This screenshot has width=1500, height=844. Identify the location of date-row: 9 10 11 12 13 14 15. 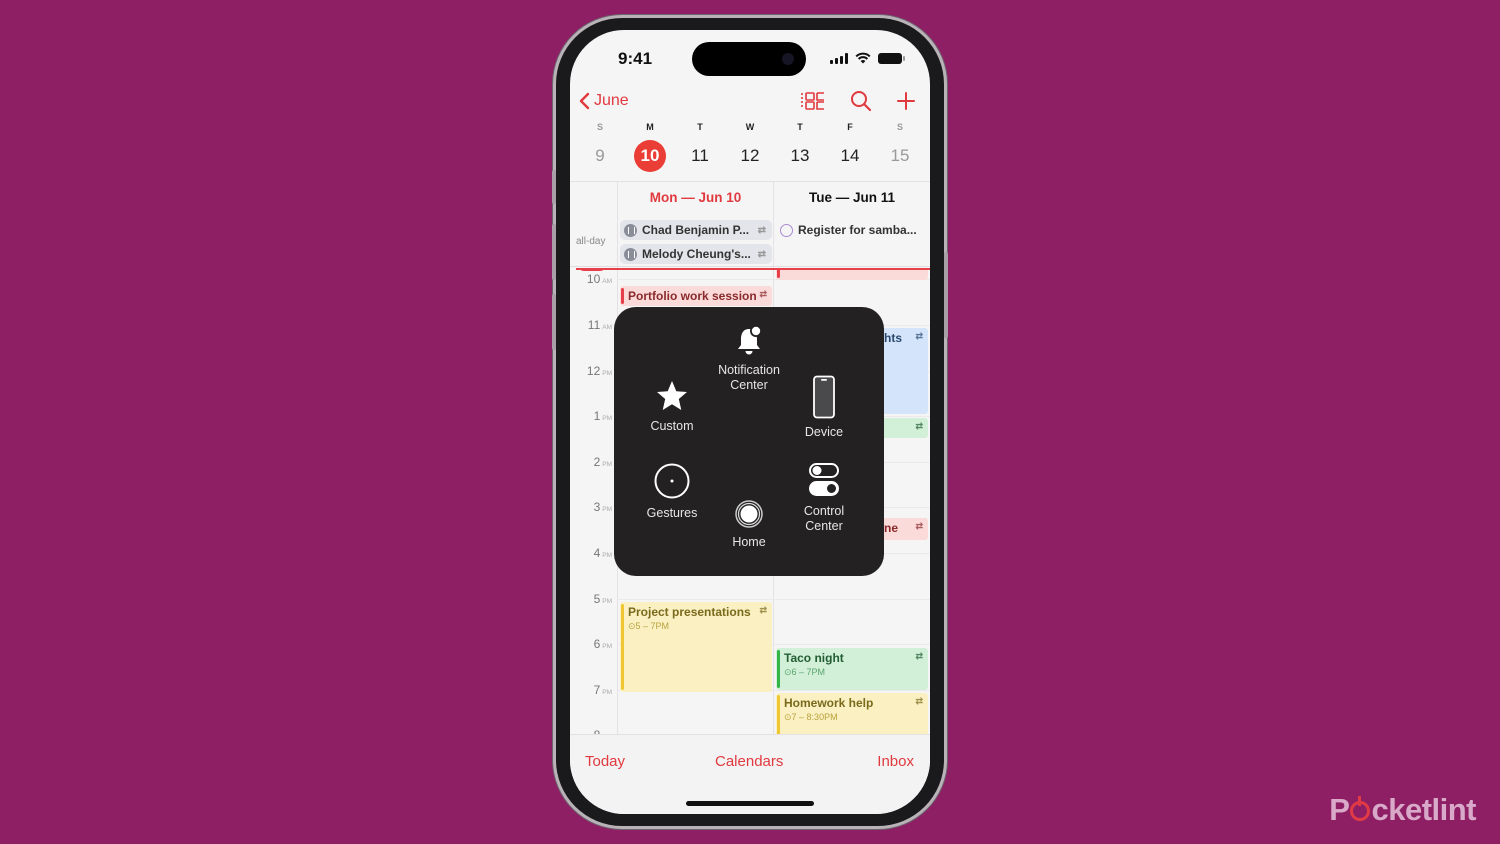
(750, 156).